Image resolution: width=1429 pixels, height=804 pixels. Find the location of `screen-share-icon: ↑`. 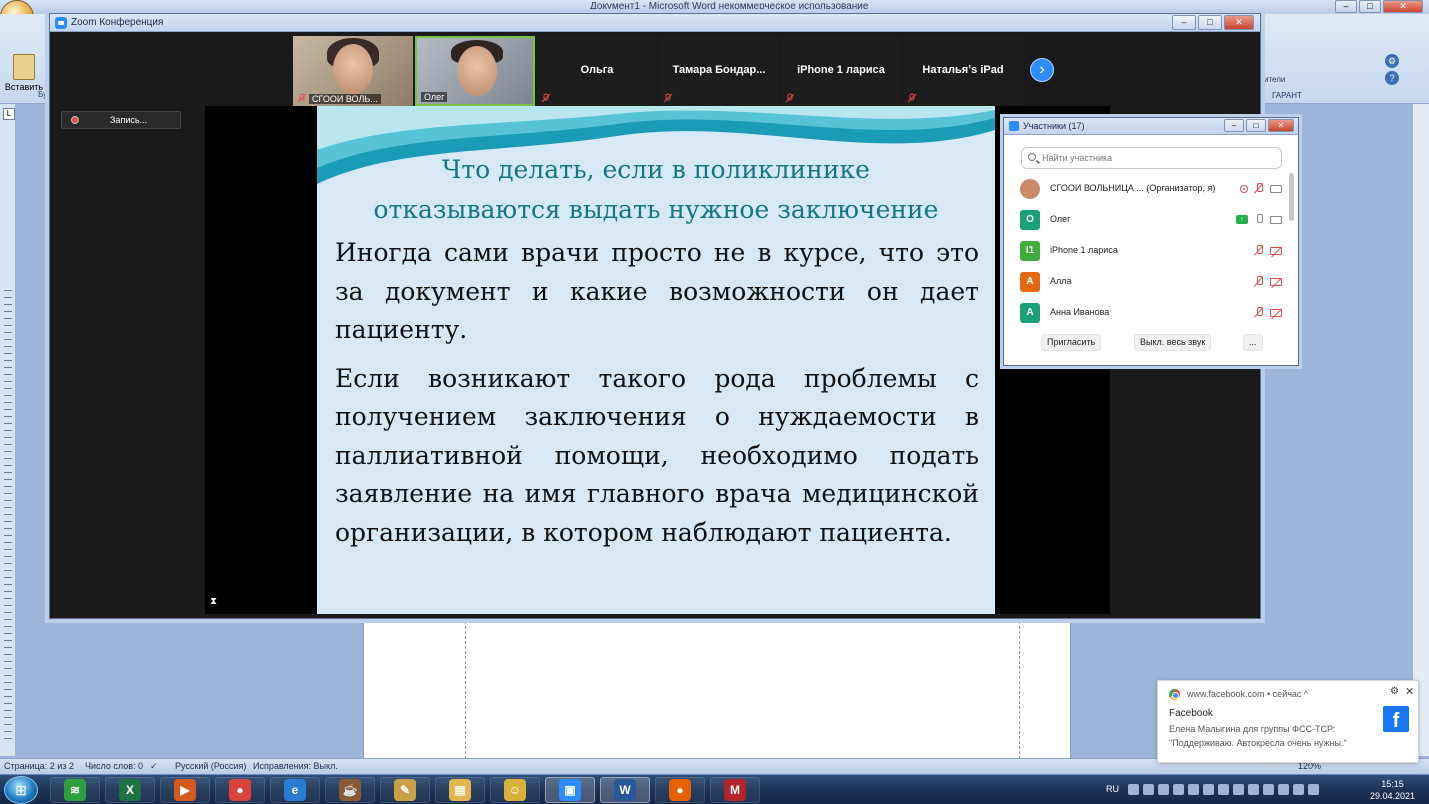

screen-share-icon: ↑ is located at coordinates (1242, 219).